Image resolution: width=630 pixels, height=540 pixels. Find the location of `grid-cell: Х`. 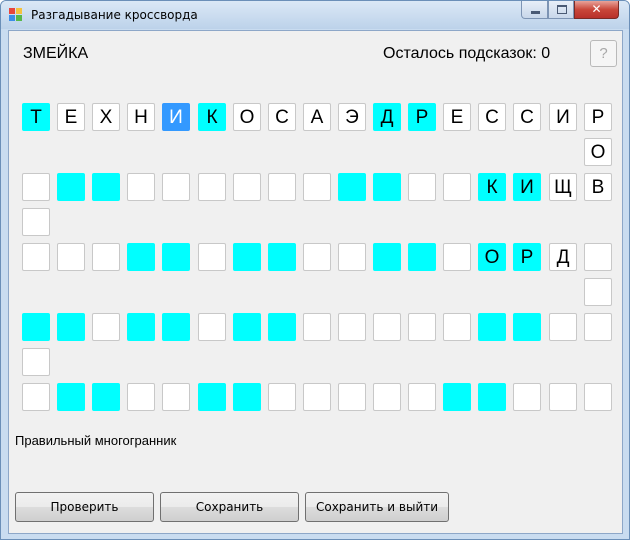

grid-cell: Х is located at coordinates (106, 117).